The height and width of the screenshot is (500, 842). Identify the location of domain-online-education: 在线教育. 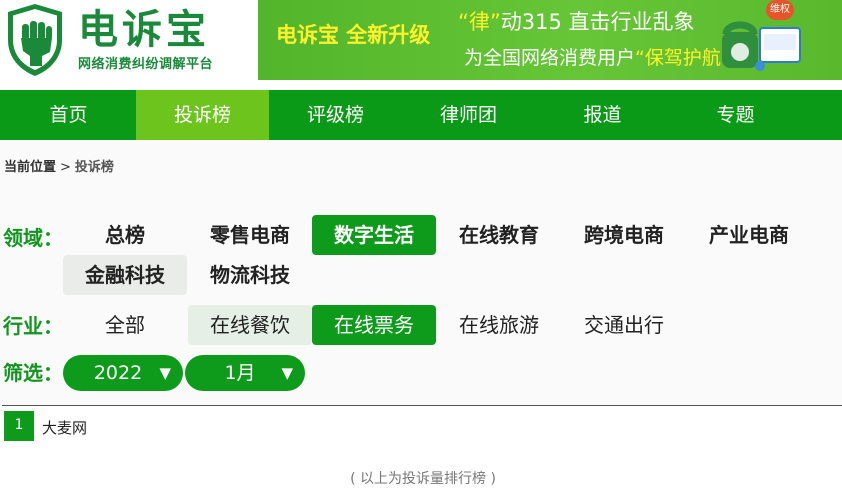
(499, 235).